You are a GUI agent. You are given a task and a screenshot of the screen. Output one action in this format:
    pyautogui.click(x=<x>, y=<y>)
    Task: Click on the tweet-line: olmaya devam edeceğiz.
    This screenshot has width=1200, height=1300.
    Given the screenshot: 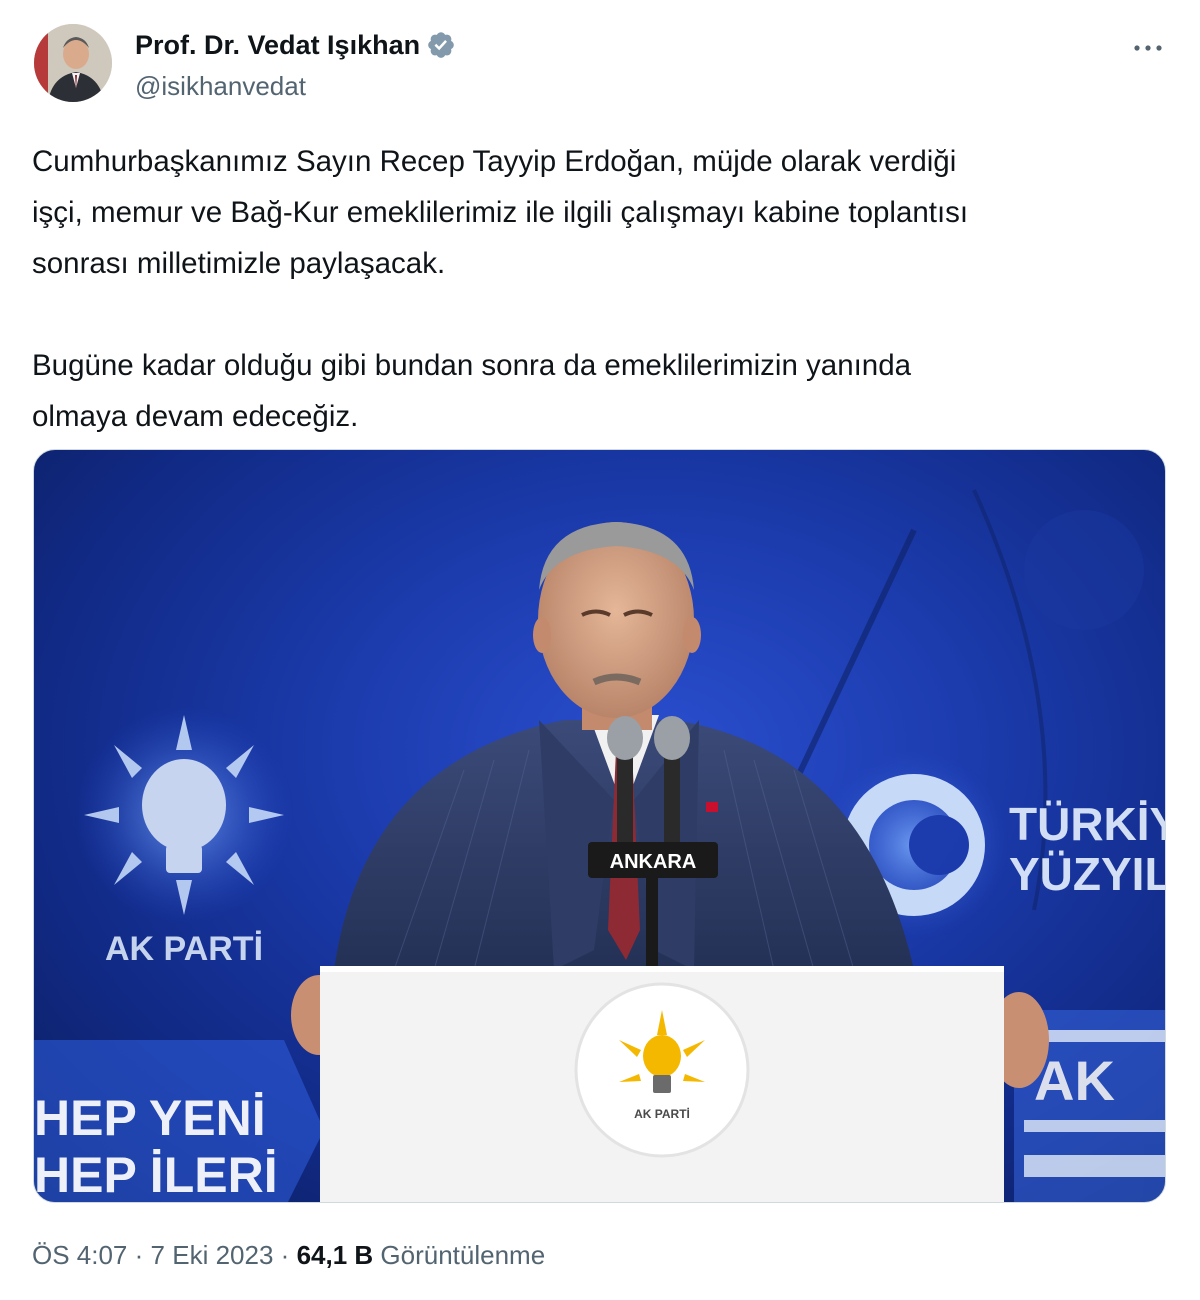 What is the action you would take?
    pyautogui.click(x=195, y=416)
    